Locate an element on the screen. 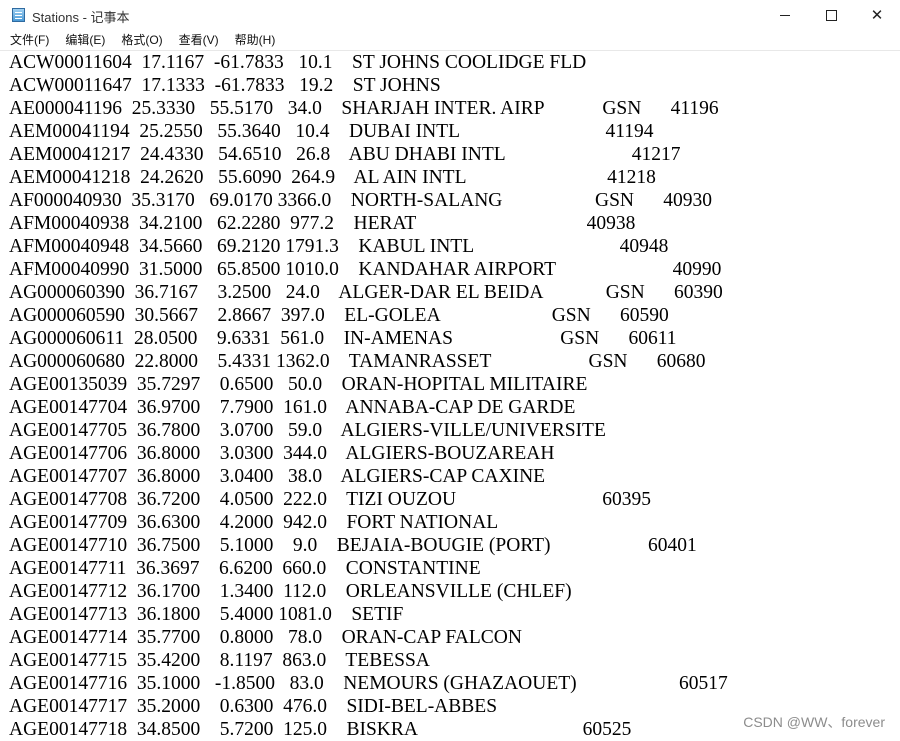 The image size is (900, 741). minimize-button is located at coordinates (785, 15).